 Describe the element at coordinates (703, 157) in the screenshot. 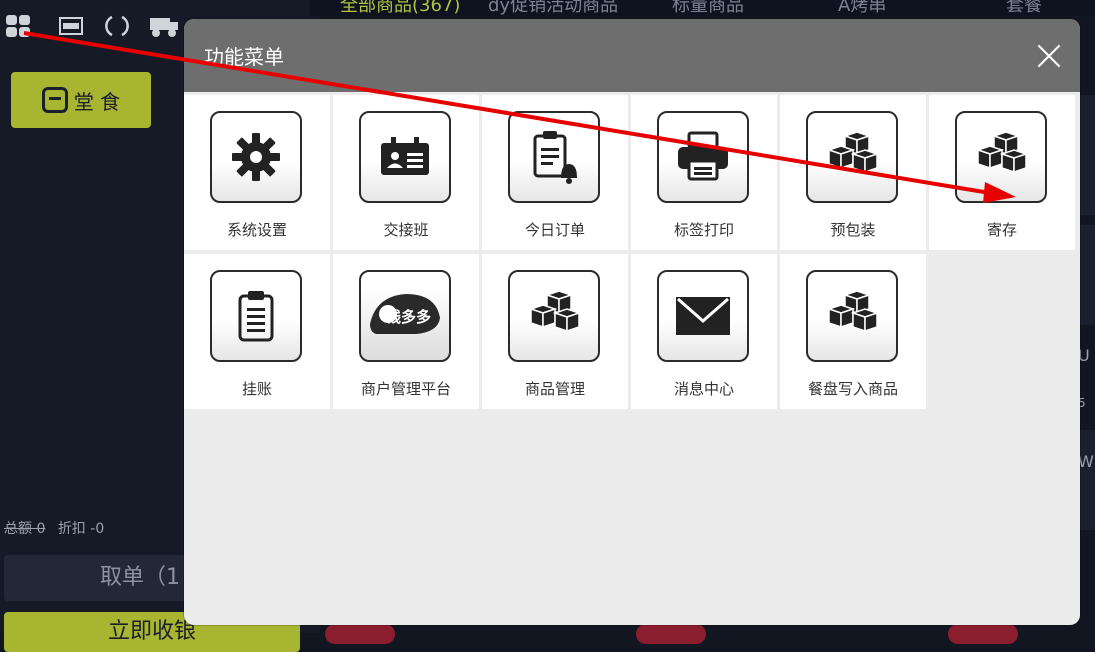

I see `printer-icon` at that location.